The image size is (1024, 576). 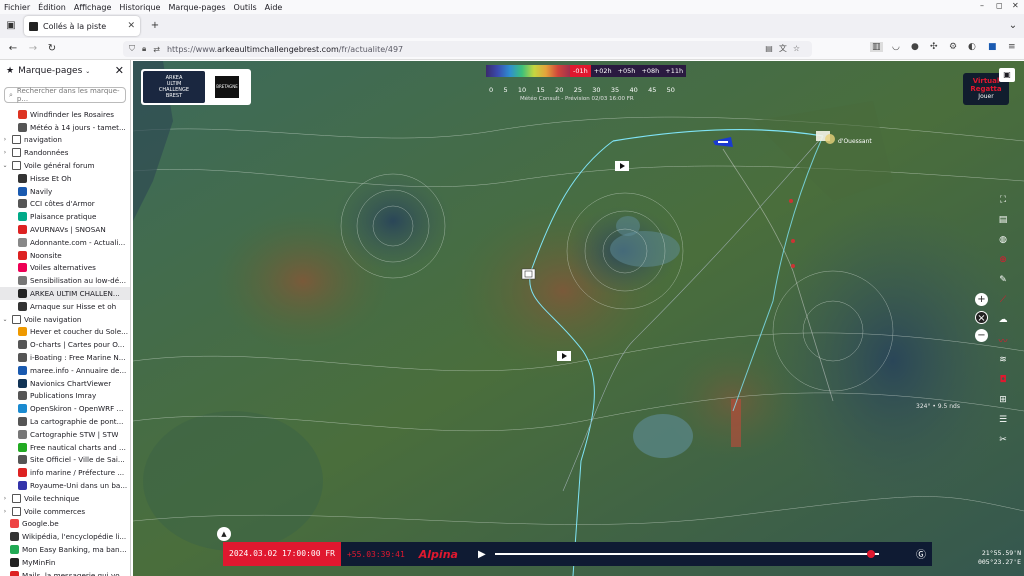 I want to click on forecast-time-option: -01h, so click(x=580, y=71).